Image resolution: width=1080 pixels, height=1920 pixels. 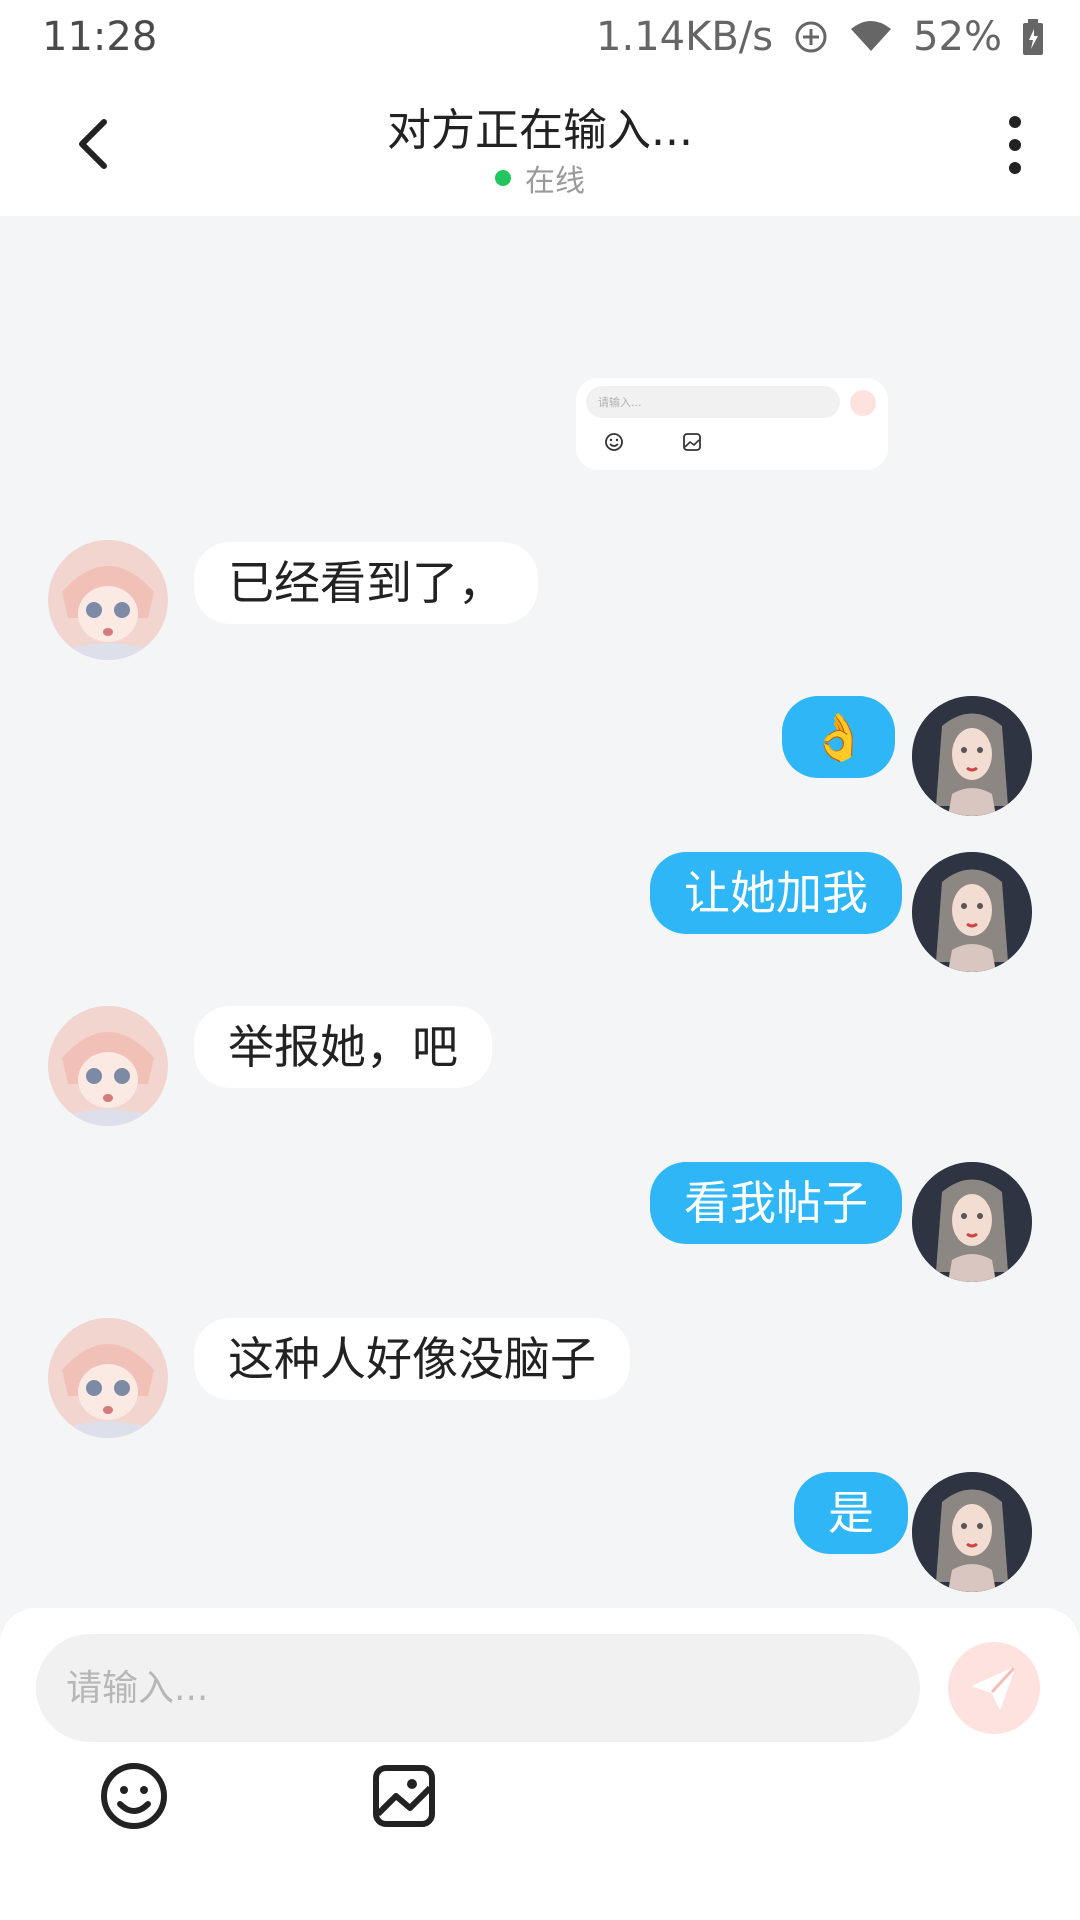 What do you see at coordinates (614, 442) in the screenshot?
I see `preview-smile-icon` at bounding box center [614, 442].